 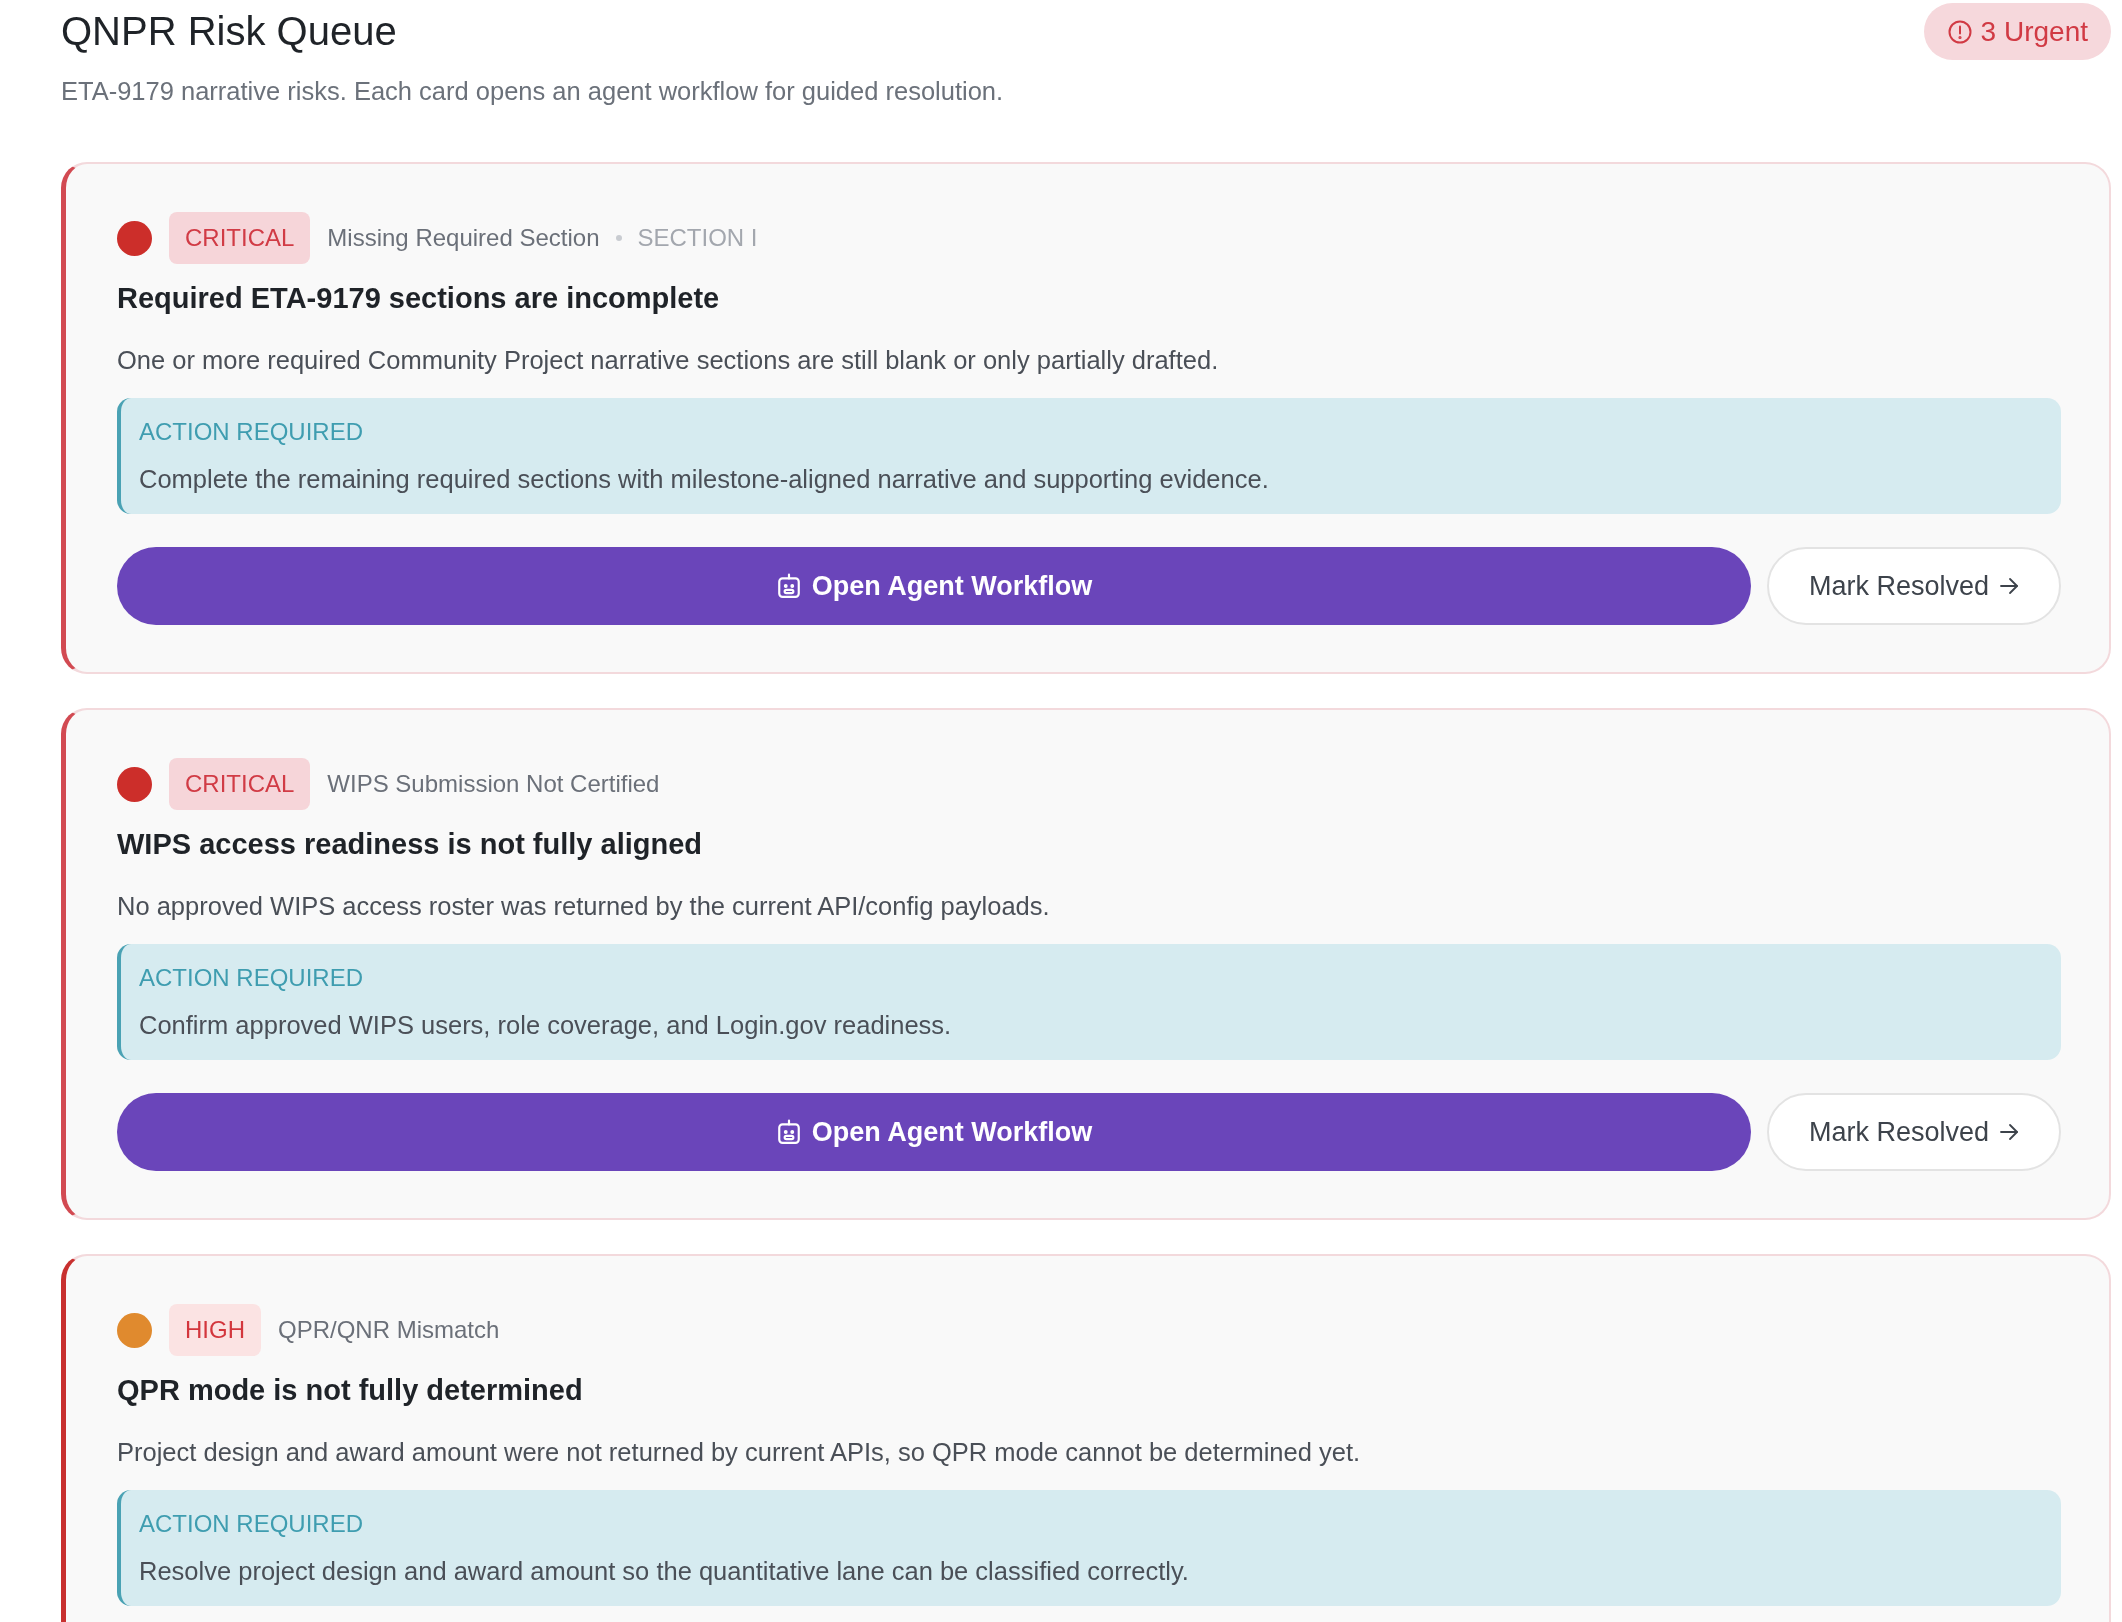 What do you see at coordinates (668, 360) in the screenshot?
I see `risk-description: One or more required Community Project narrative sections are still blank or only partially drafted.` at bounding box center [668, 360].